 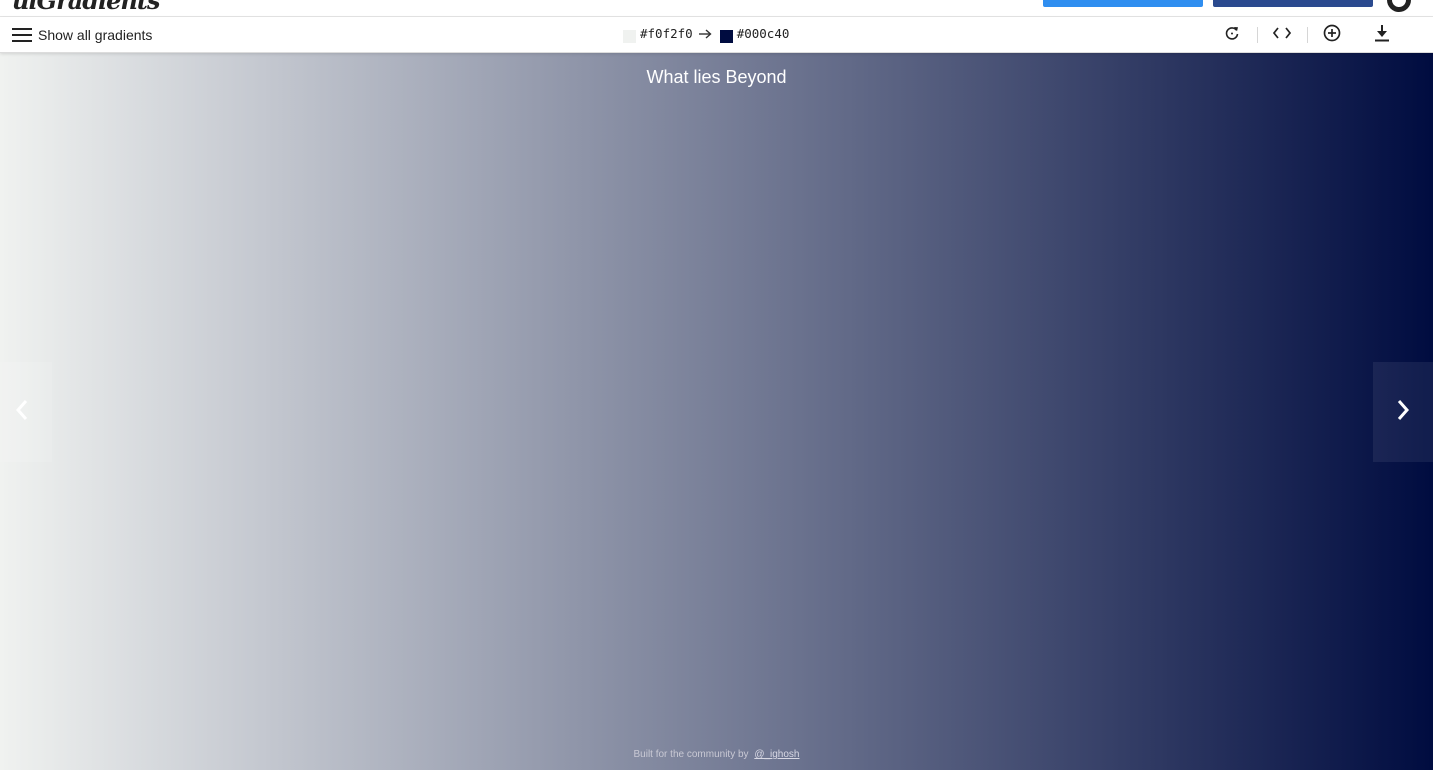 I want to click on chevron-right-icon, so click(x=1403, y=412).